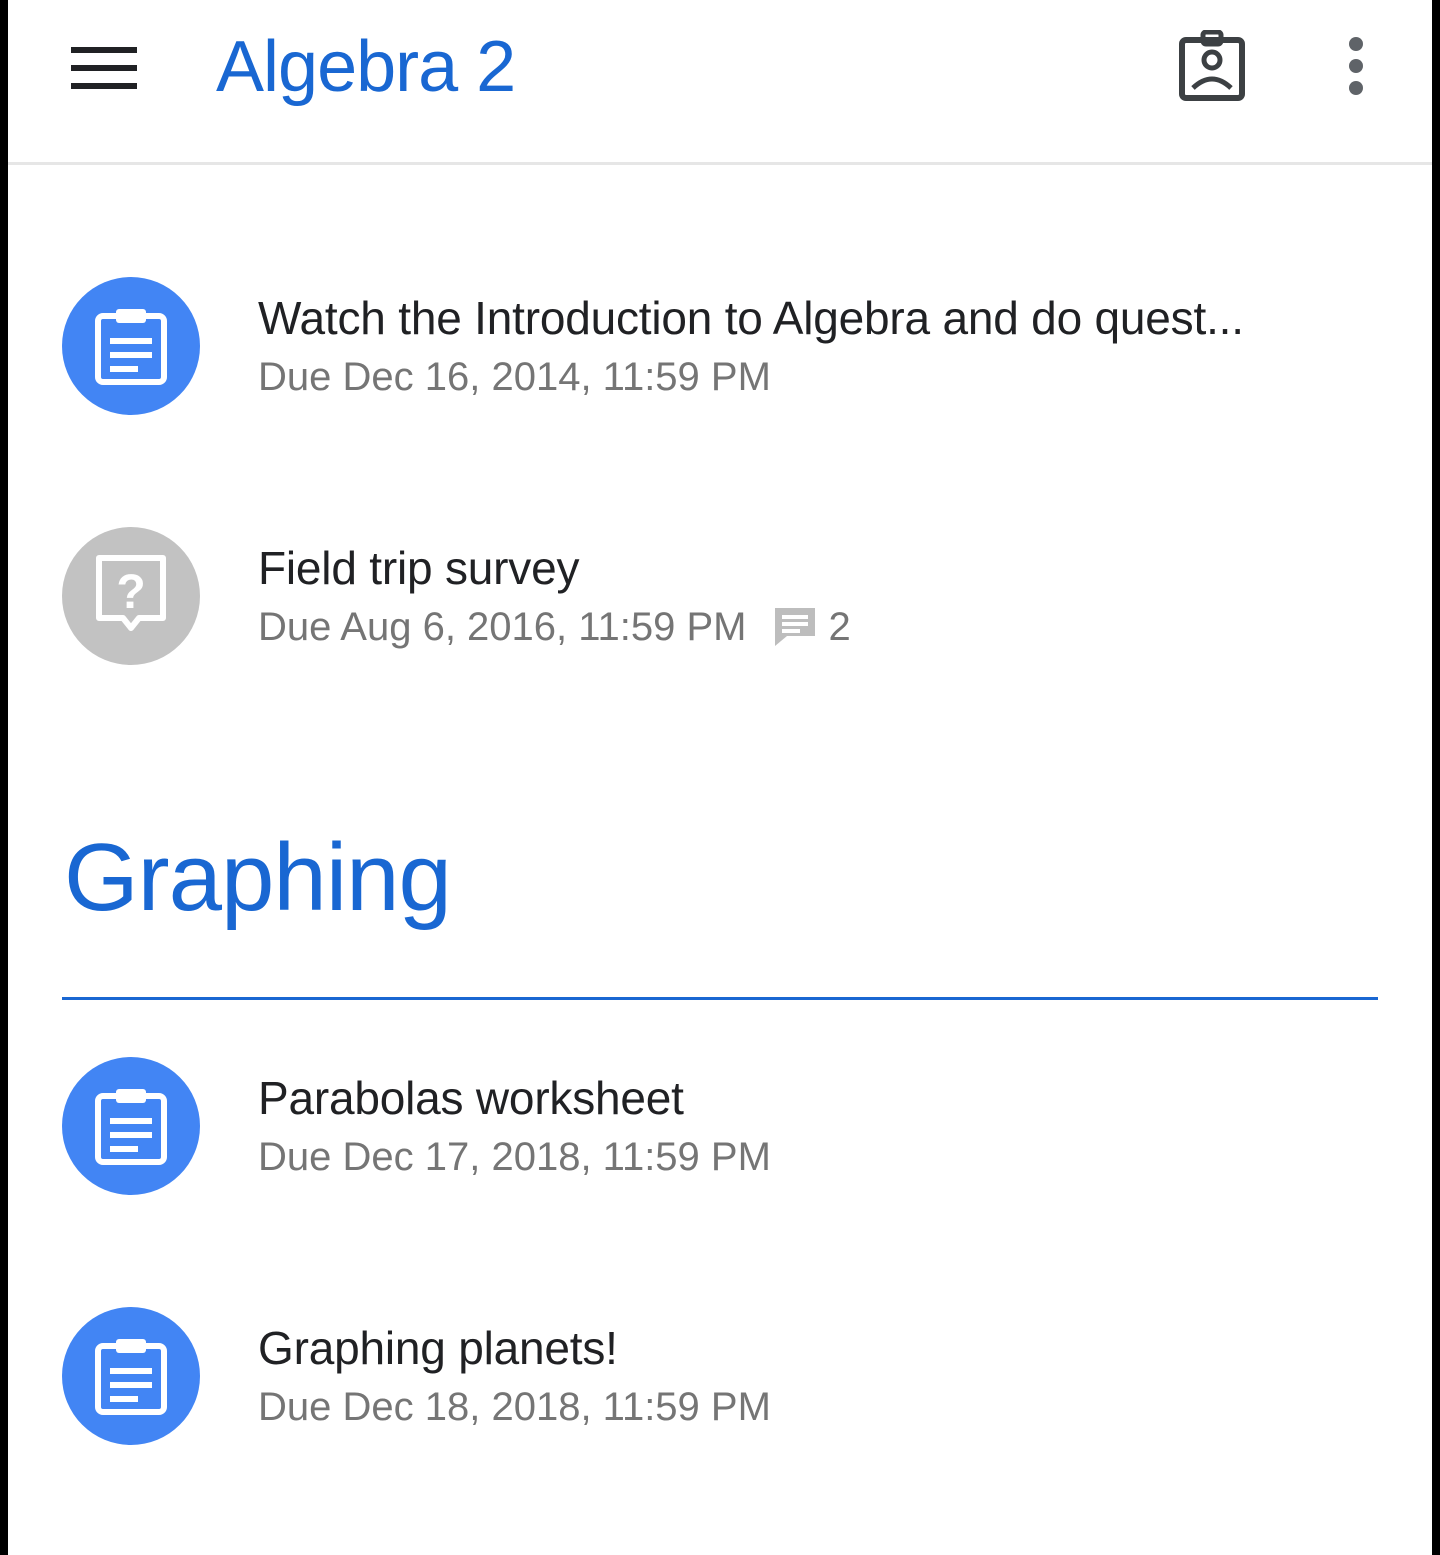 The height and width of the screenshot is (1555, 1440). I want to click on question-avatar: ?, so click(131, 596).